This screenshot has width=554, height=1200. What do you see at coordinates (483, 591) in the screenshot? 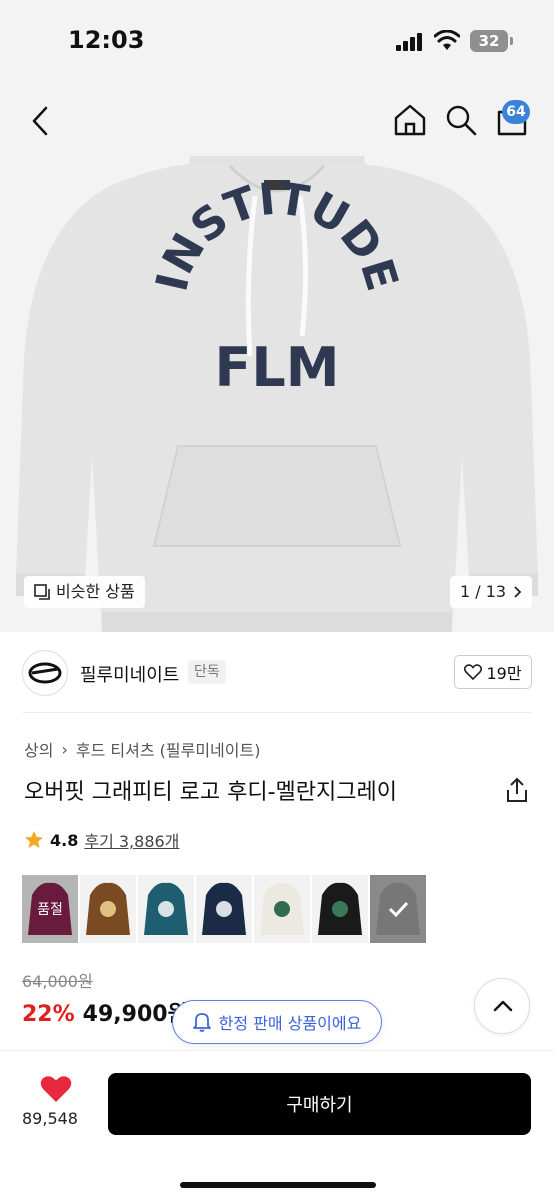
I see `page-indicator-text: 1 / 13` at bounding box center [483, 591].